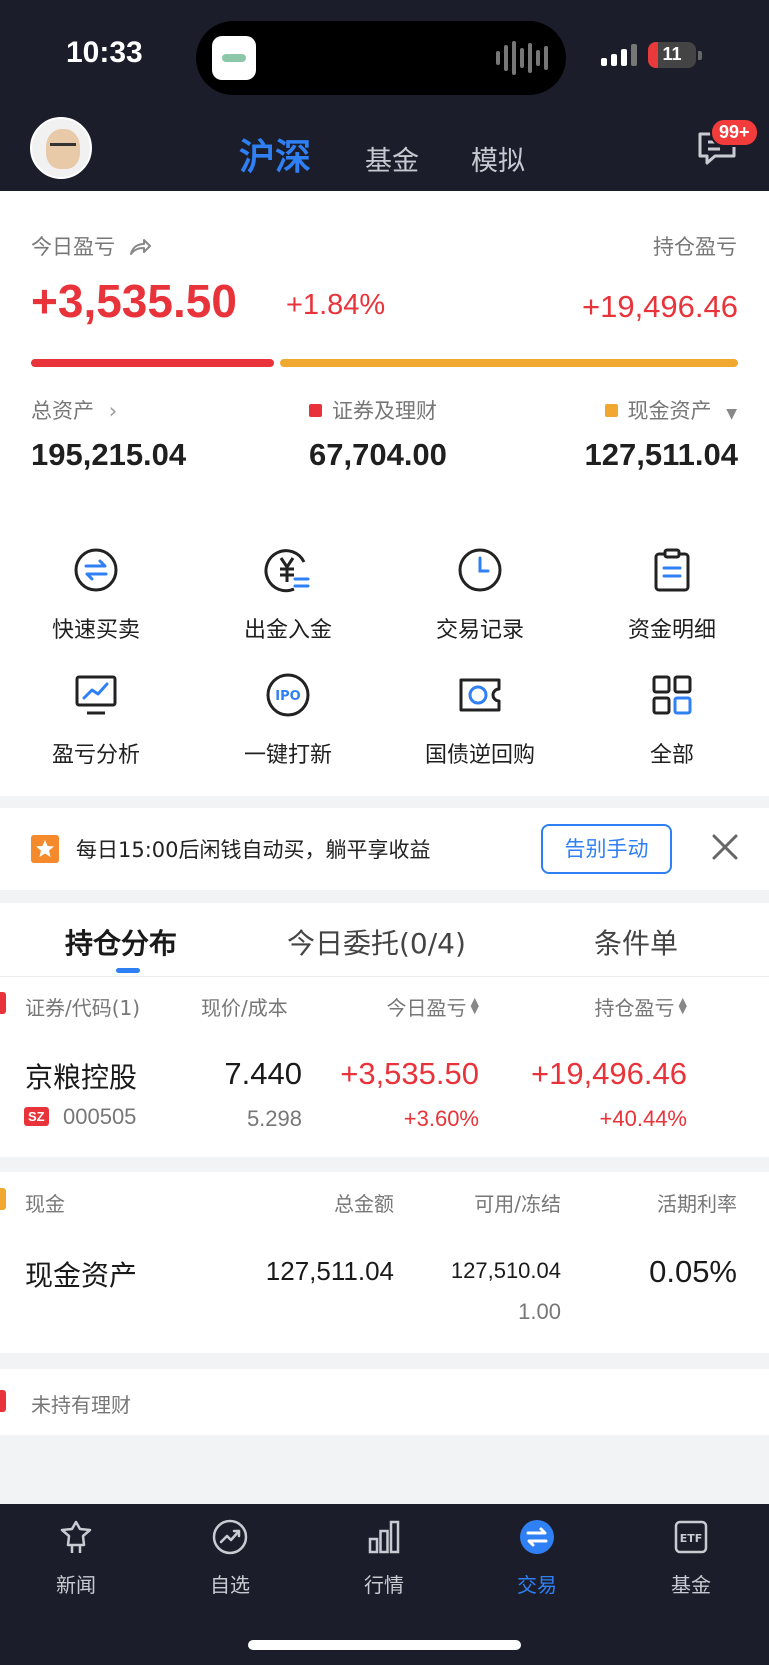  What do you see at coordinates (384, 1537) in the screenshot?
I see `bars-icon` at bounding box center [384, 1537].